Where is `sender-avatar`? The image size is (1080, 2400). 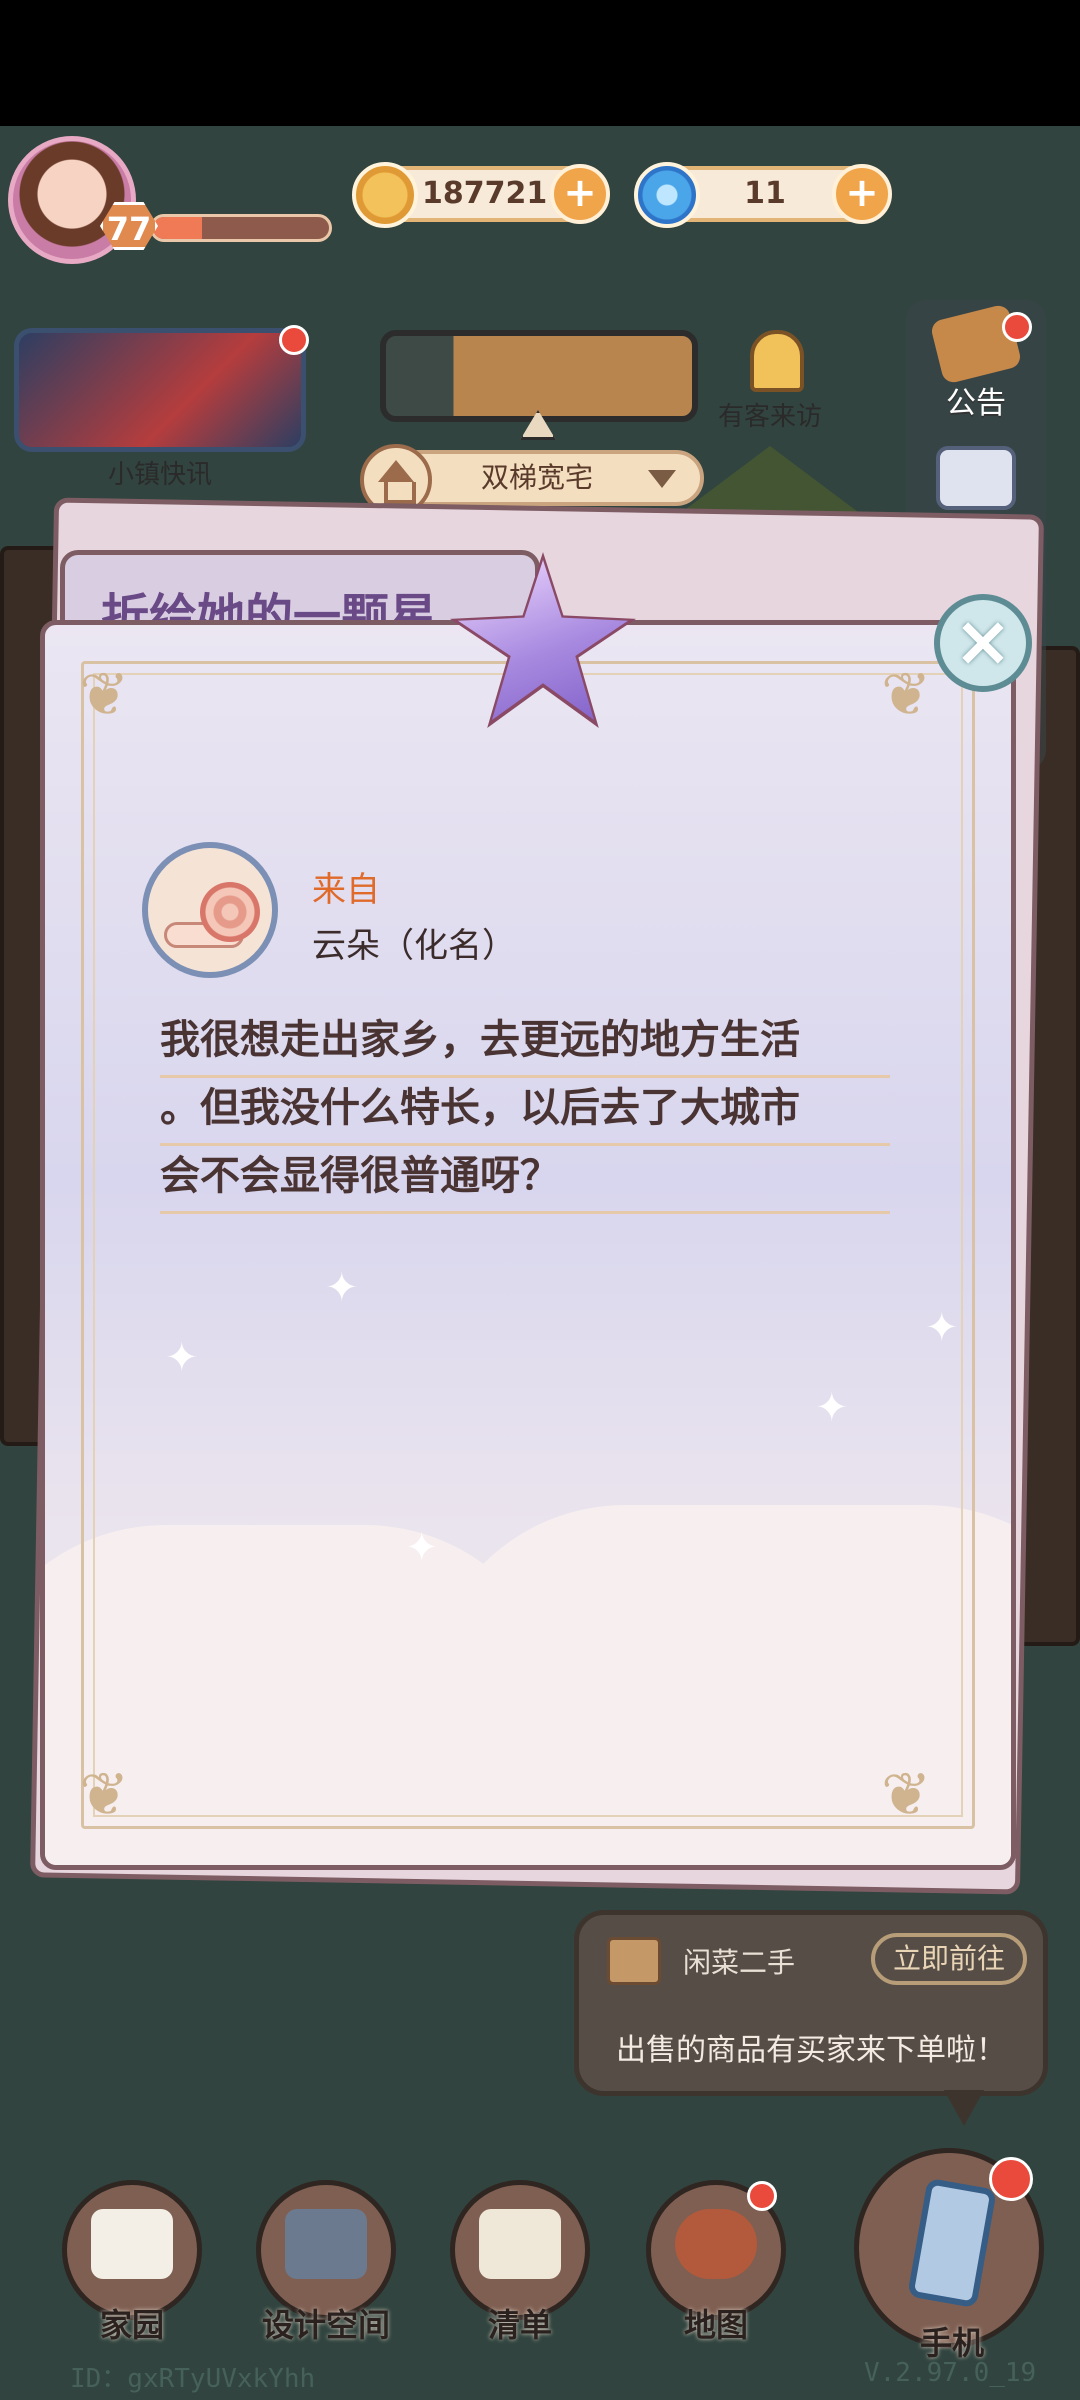
sender-avatar is located at coordinates (210, 910).